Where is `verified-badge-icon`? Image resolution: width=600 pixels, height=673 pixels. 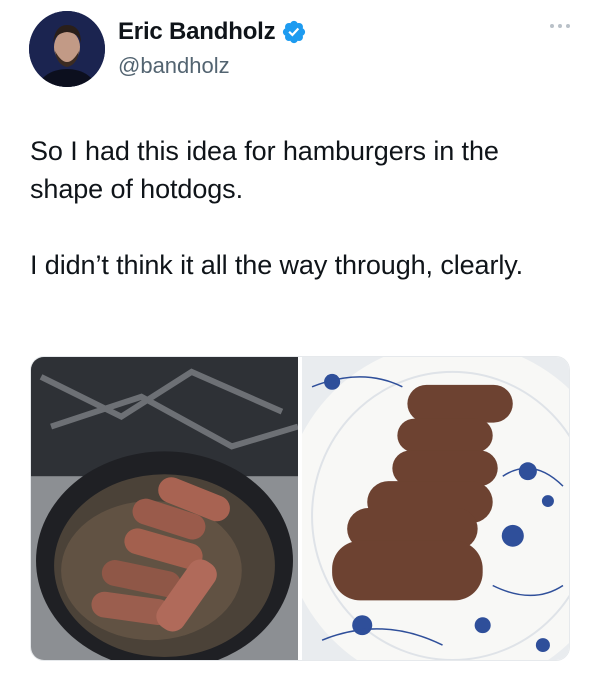
verified-badge-icon is located at coordinates (294, 32).